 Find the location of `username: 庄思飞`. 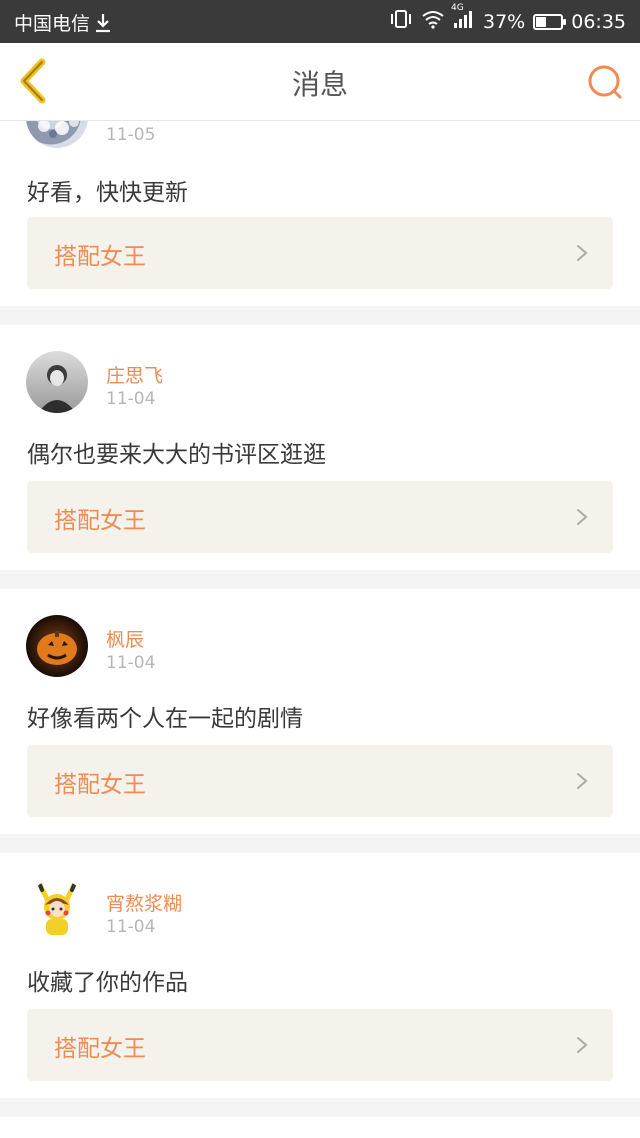

username: 庄思飞 is located at coordinates (134, 374).